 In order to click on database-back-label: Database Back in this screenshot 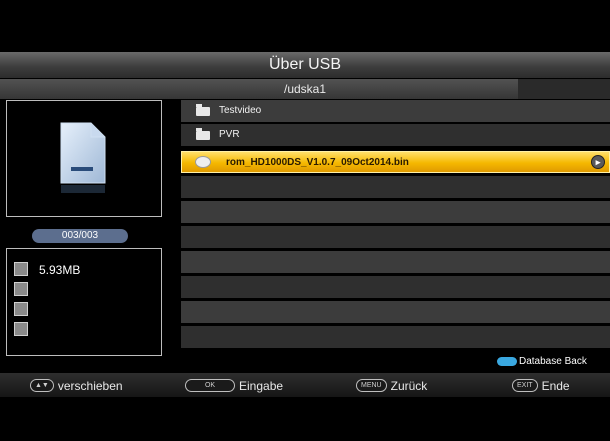, I will do `click(553, 361)`.